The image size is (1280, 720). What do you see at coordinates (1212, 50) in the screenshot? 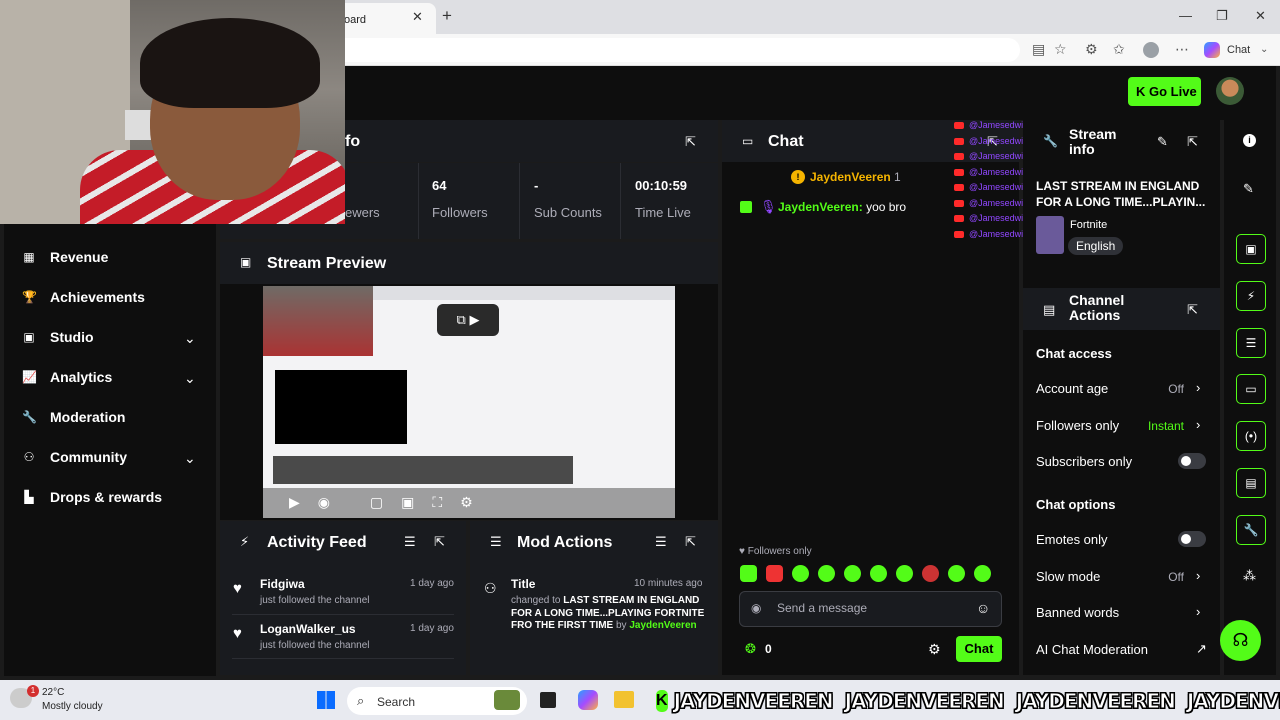
I see `copilot-icon` at bounding box center [1212, 50].